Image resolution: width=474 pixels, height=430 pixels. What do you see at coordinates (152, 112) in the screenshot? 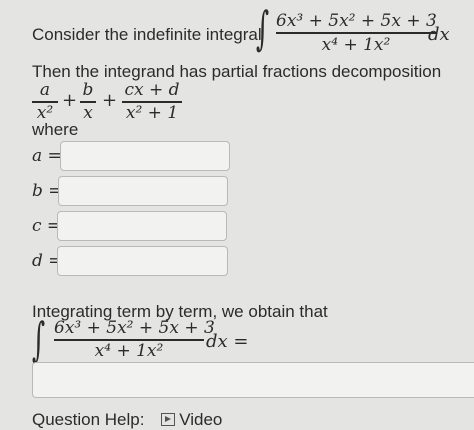
I see `term-cd-denominator: x² + 1` at bounding box center [152, 112].